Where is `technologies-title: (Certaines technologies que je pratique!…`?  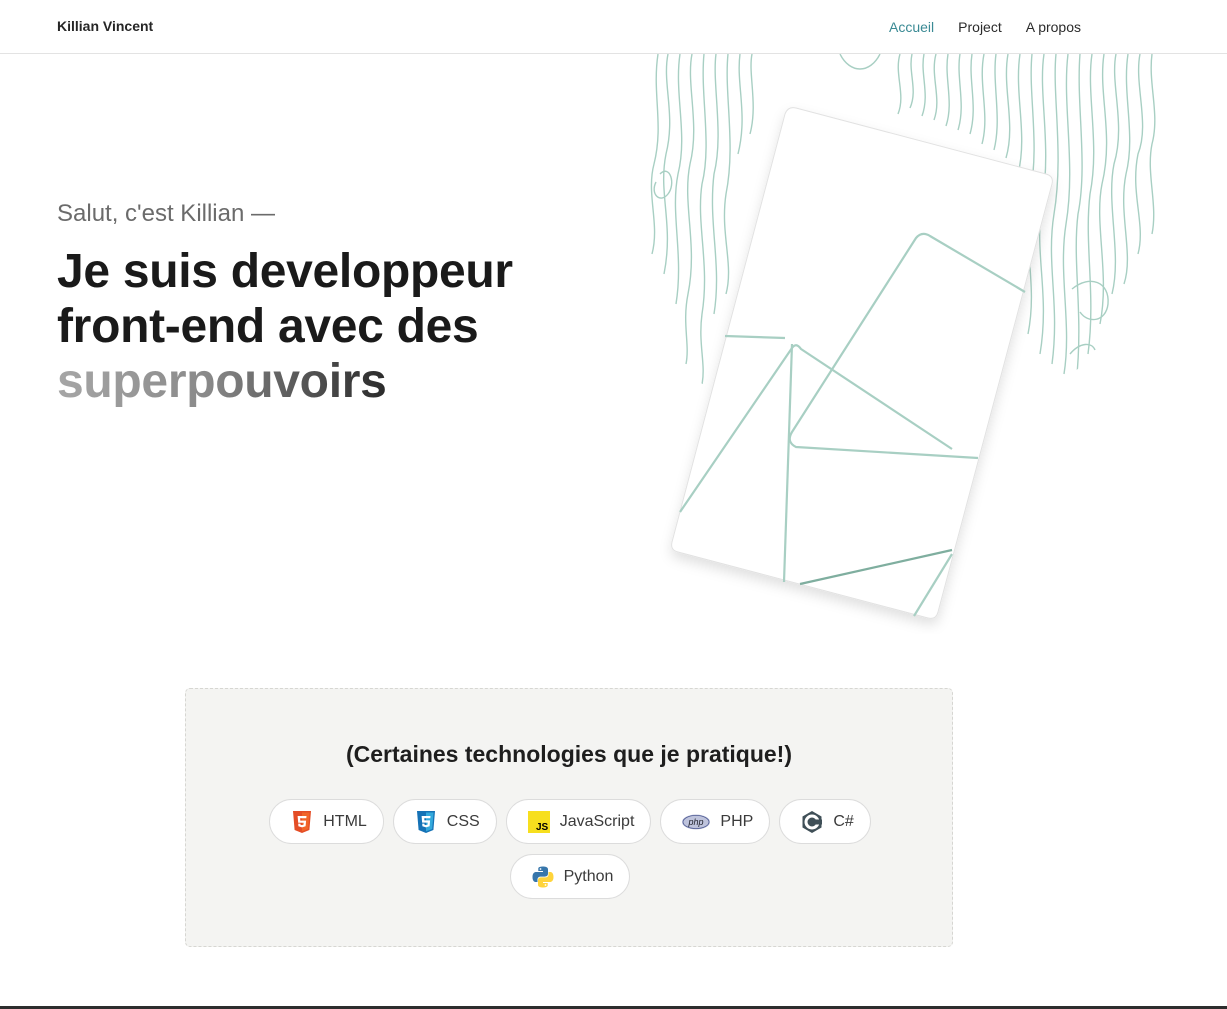
technologies-title: (Certaines technologies que je pratique!… is located at coordinates (569, 754).